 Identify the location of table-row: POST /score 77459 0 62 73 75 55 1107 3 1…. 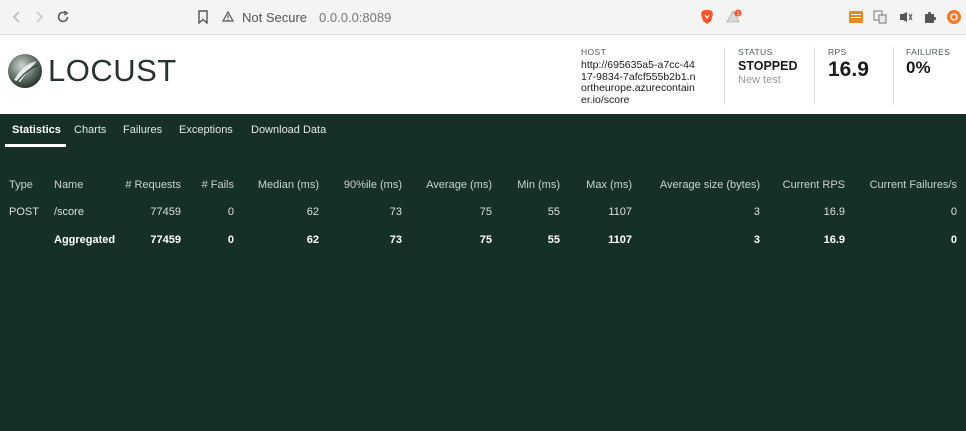
(483, 215).